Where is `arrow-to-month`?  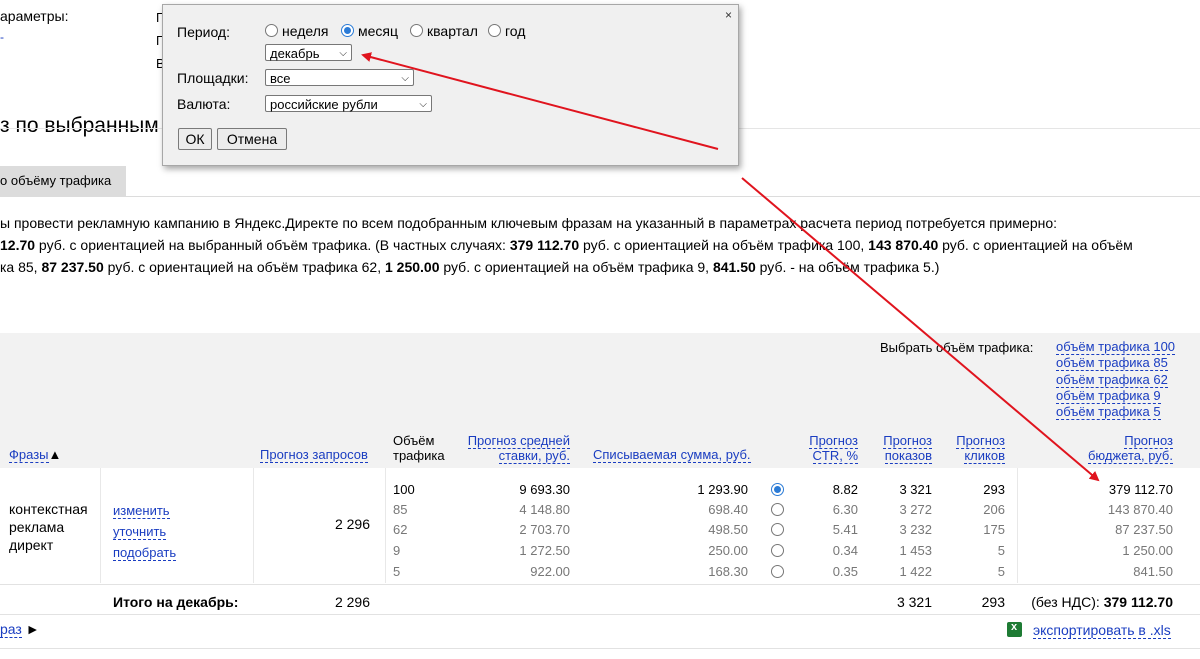 arrow-to-month is located at coordinates (540, 101).